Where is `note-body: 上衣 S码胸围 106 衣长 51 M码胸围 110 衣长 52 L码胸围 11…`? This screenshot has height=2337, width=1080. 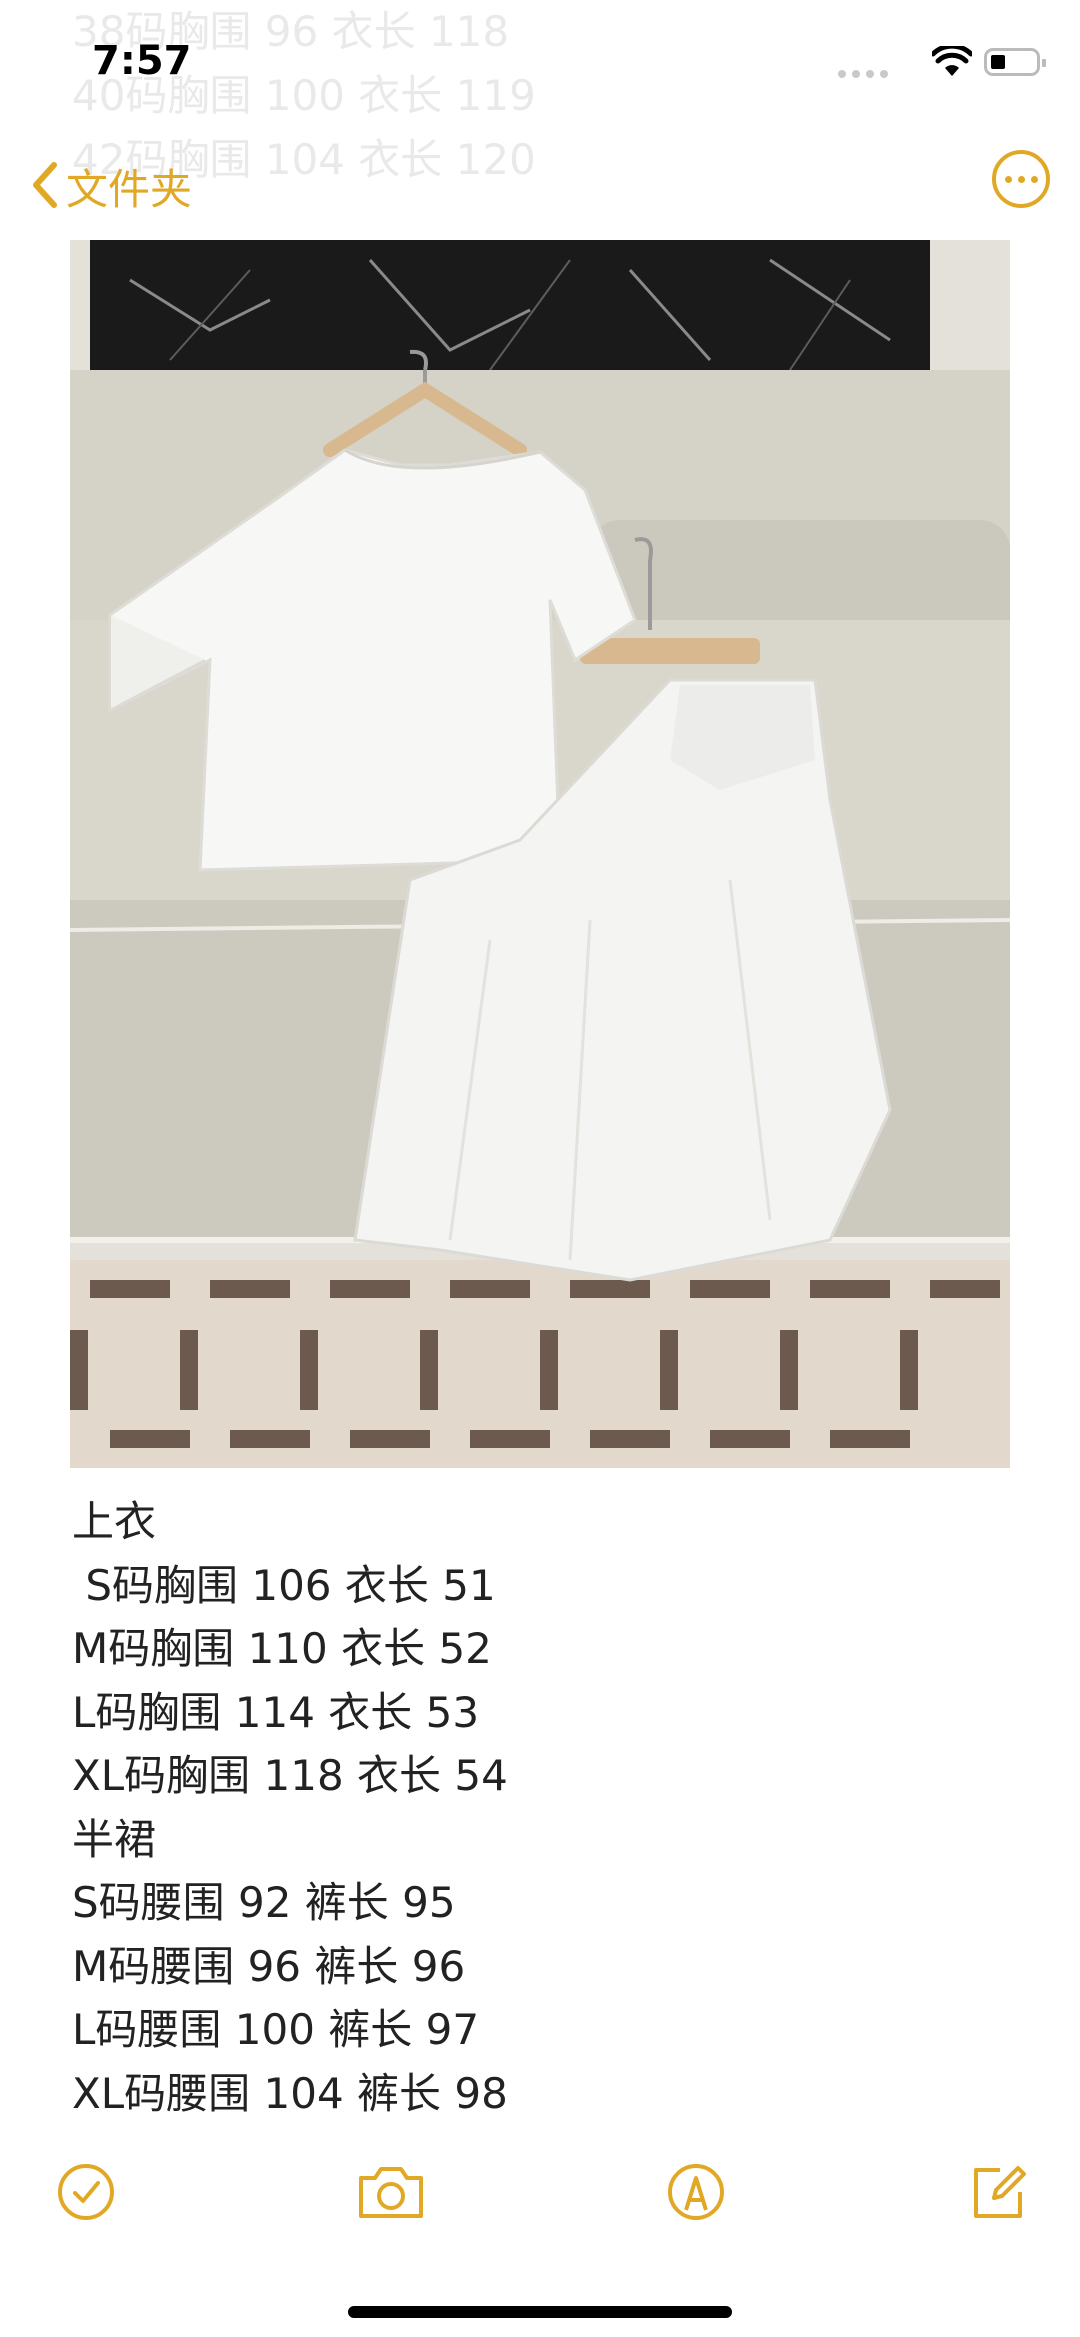
note-body: 上衣 S码胸围 106 衣长 51 M码胸围 110 衣长 52 L码胸围 11… is located at coordinates (290, 1807).